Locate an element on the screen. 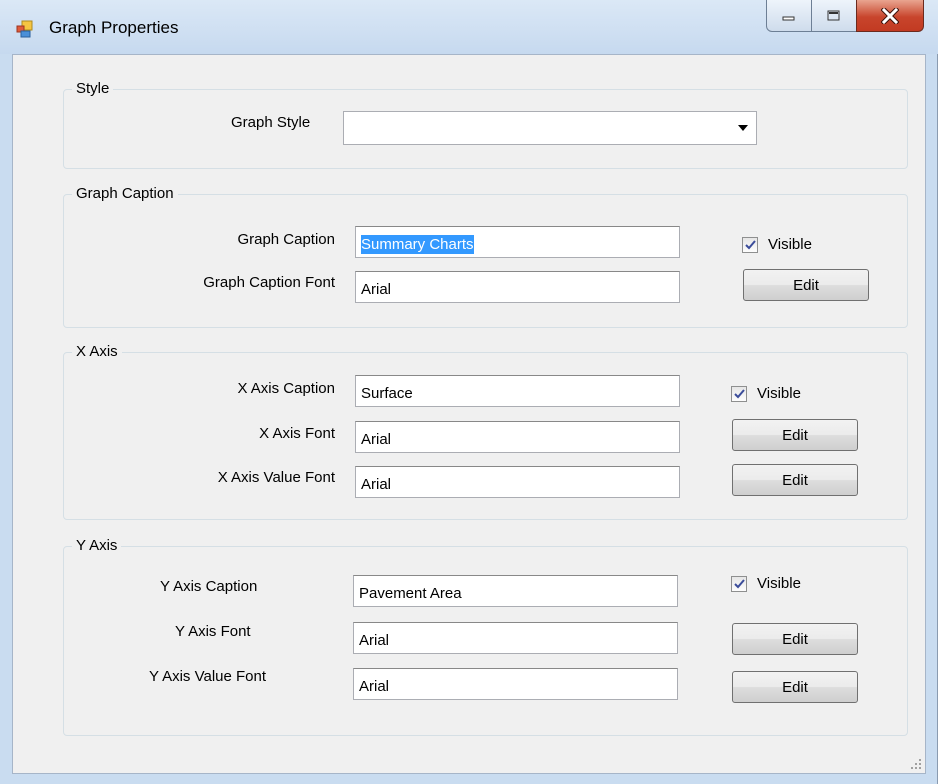 The width and height of the screenshot is (938, 784). y-axis-value-font-label: Y Axis Value Font is located at coordinates (208, 676).